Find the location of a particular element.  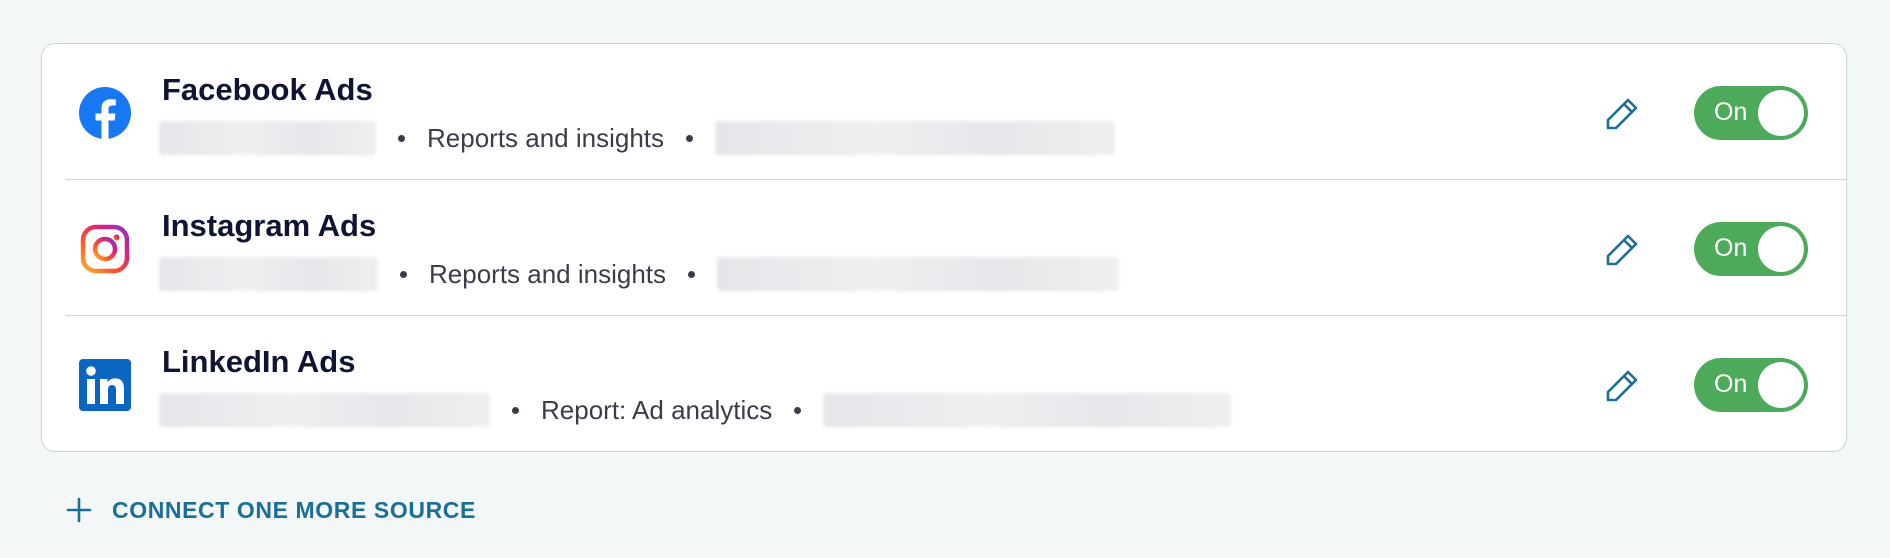

source-meta: Report: Ad analytics is located at coordinates (695, 410).